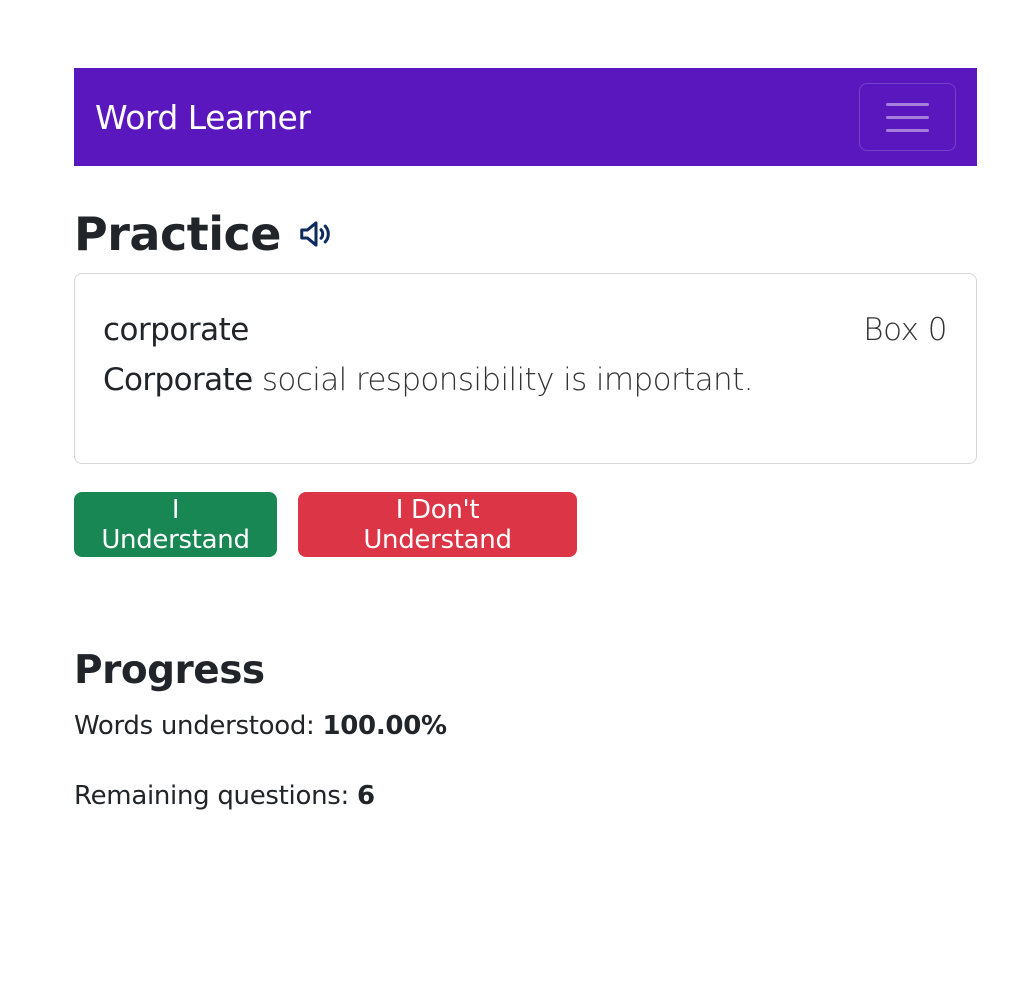  What do you see at coordinates (437, 524) in the screenshot?
I see `dont-understand-button: I Don't Understand` at bounding box center [437, 524].